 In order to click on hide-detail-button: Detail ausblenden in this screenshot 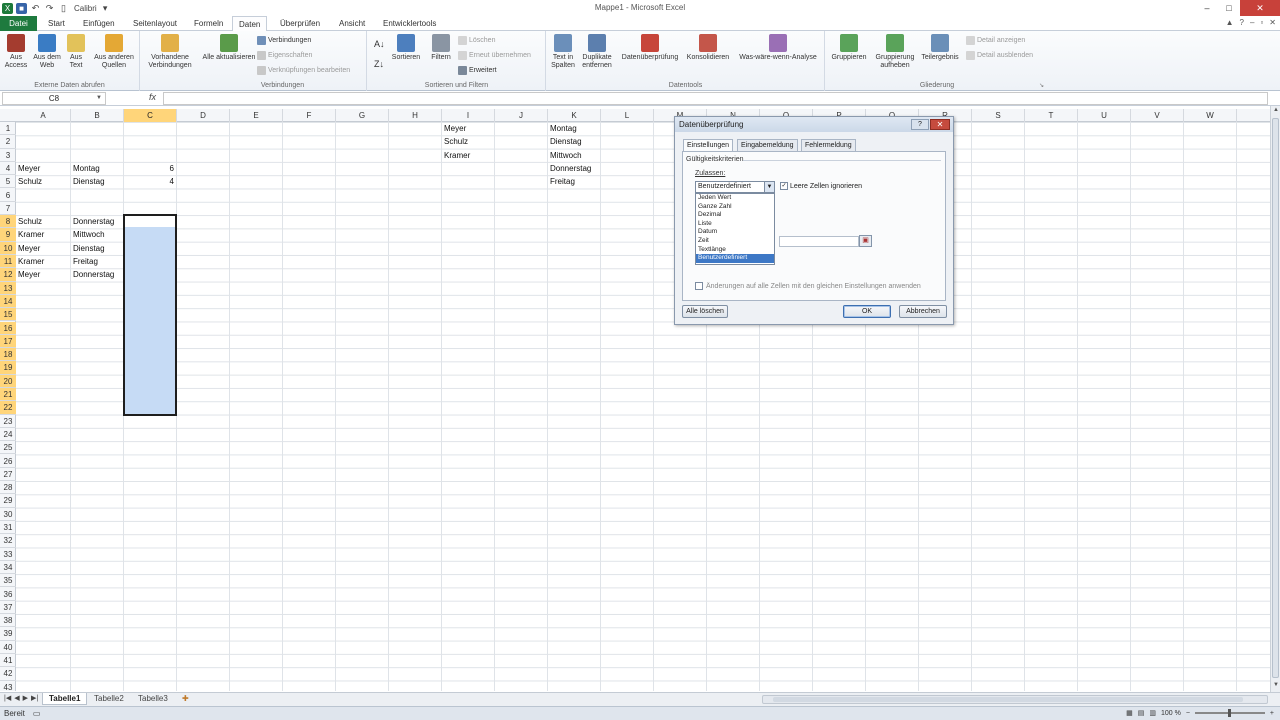, I will do `click(999, 55)`.